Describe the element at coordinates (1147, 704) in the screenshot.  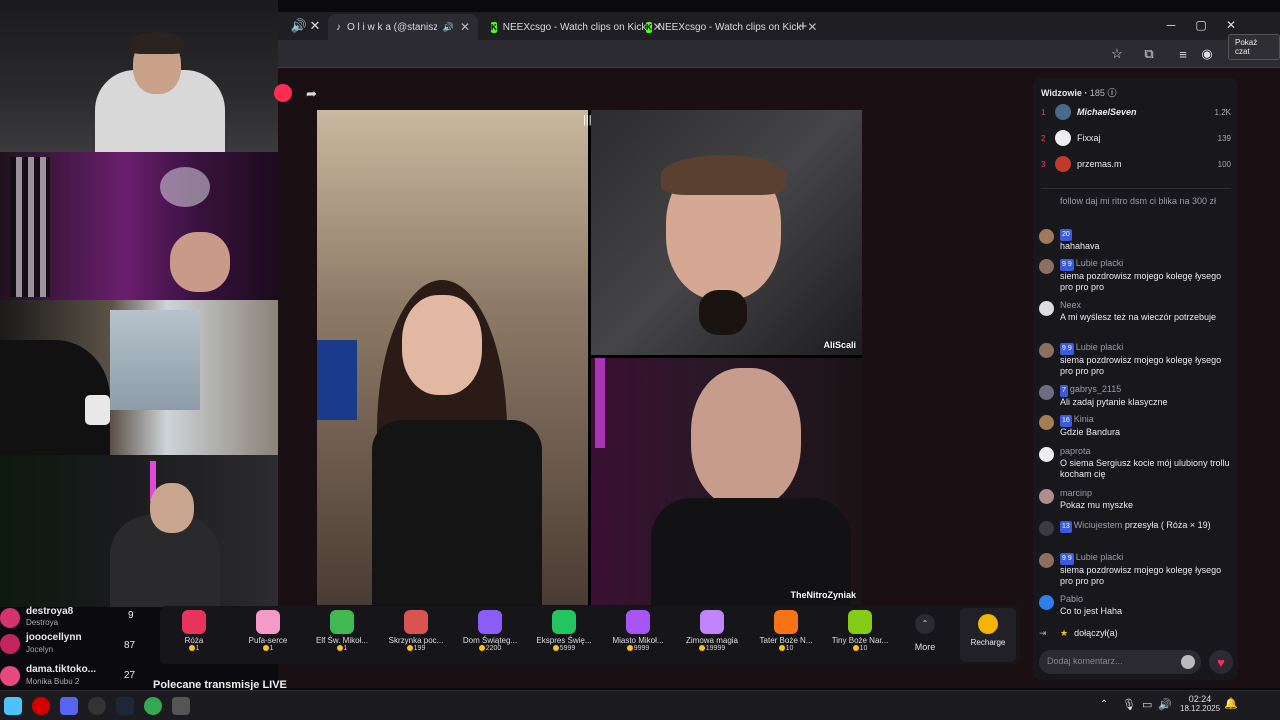
I see `network-icon: ▭` at that location.